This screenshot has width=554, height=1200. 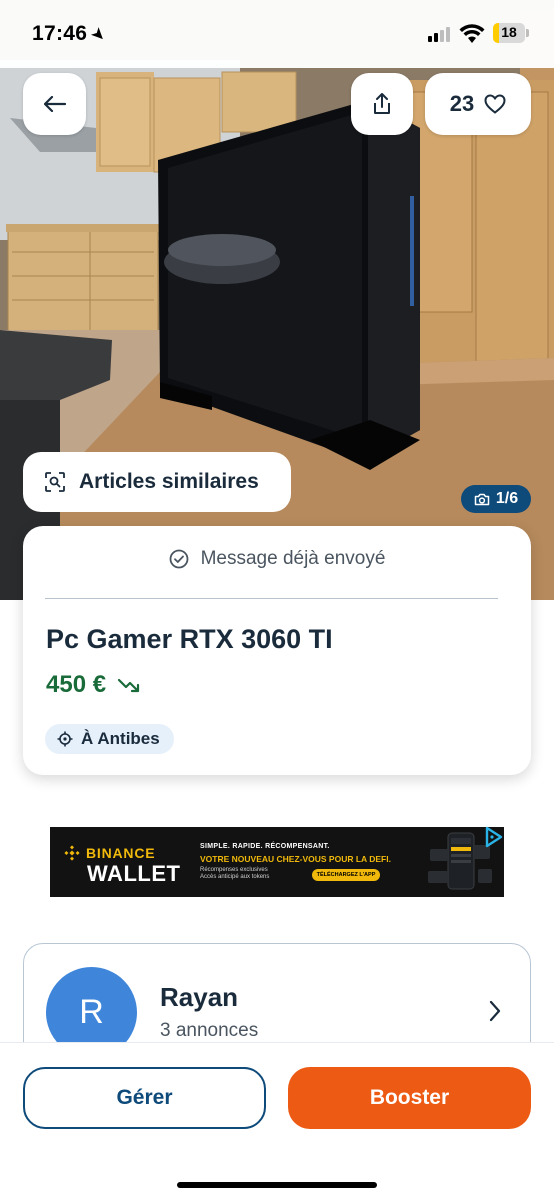 I want to click on boost-button: Booster, so click(x=409, y=1098).